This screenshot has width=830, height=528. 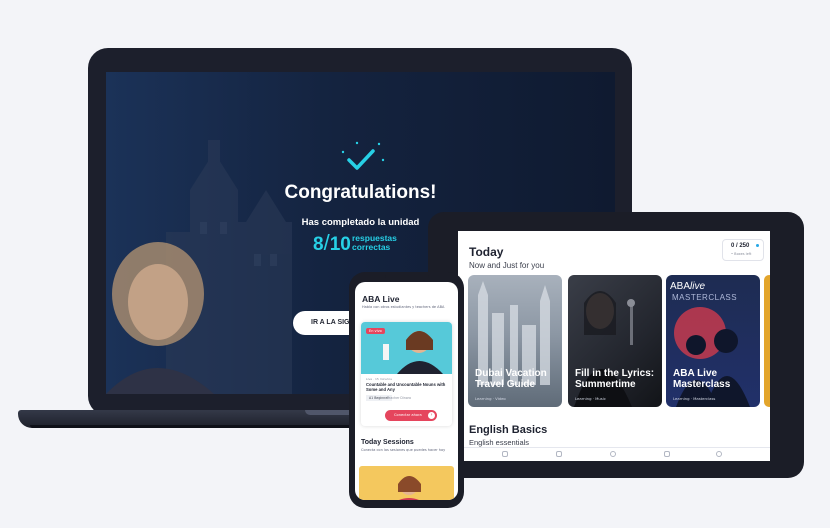 What do you see at coordinates (318, 244) in the screenshot?
I see `score-correct: 8` at bounding box center [318, 244].